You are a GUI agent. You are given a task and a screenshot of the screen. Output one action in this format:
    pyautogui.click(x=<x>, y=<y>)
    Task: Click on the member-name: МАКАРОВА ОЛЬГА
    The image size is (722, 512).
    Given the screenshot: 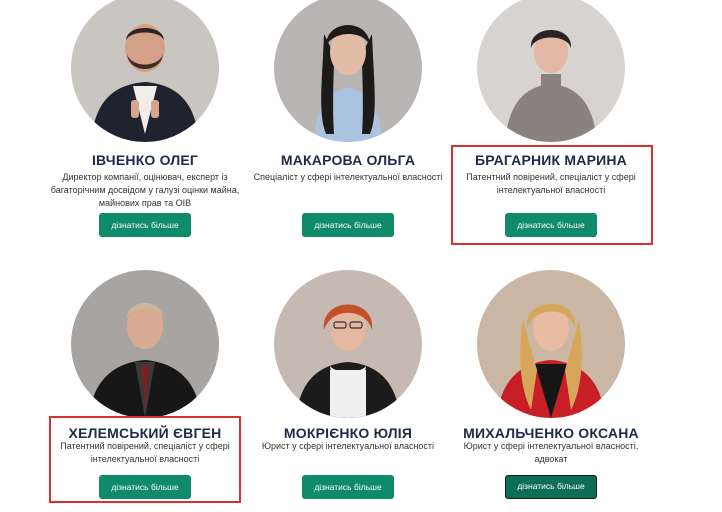 What is the action you would take?
    pyautogui.click(x=348, y=160)
    